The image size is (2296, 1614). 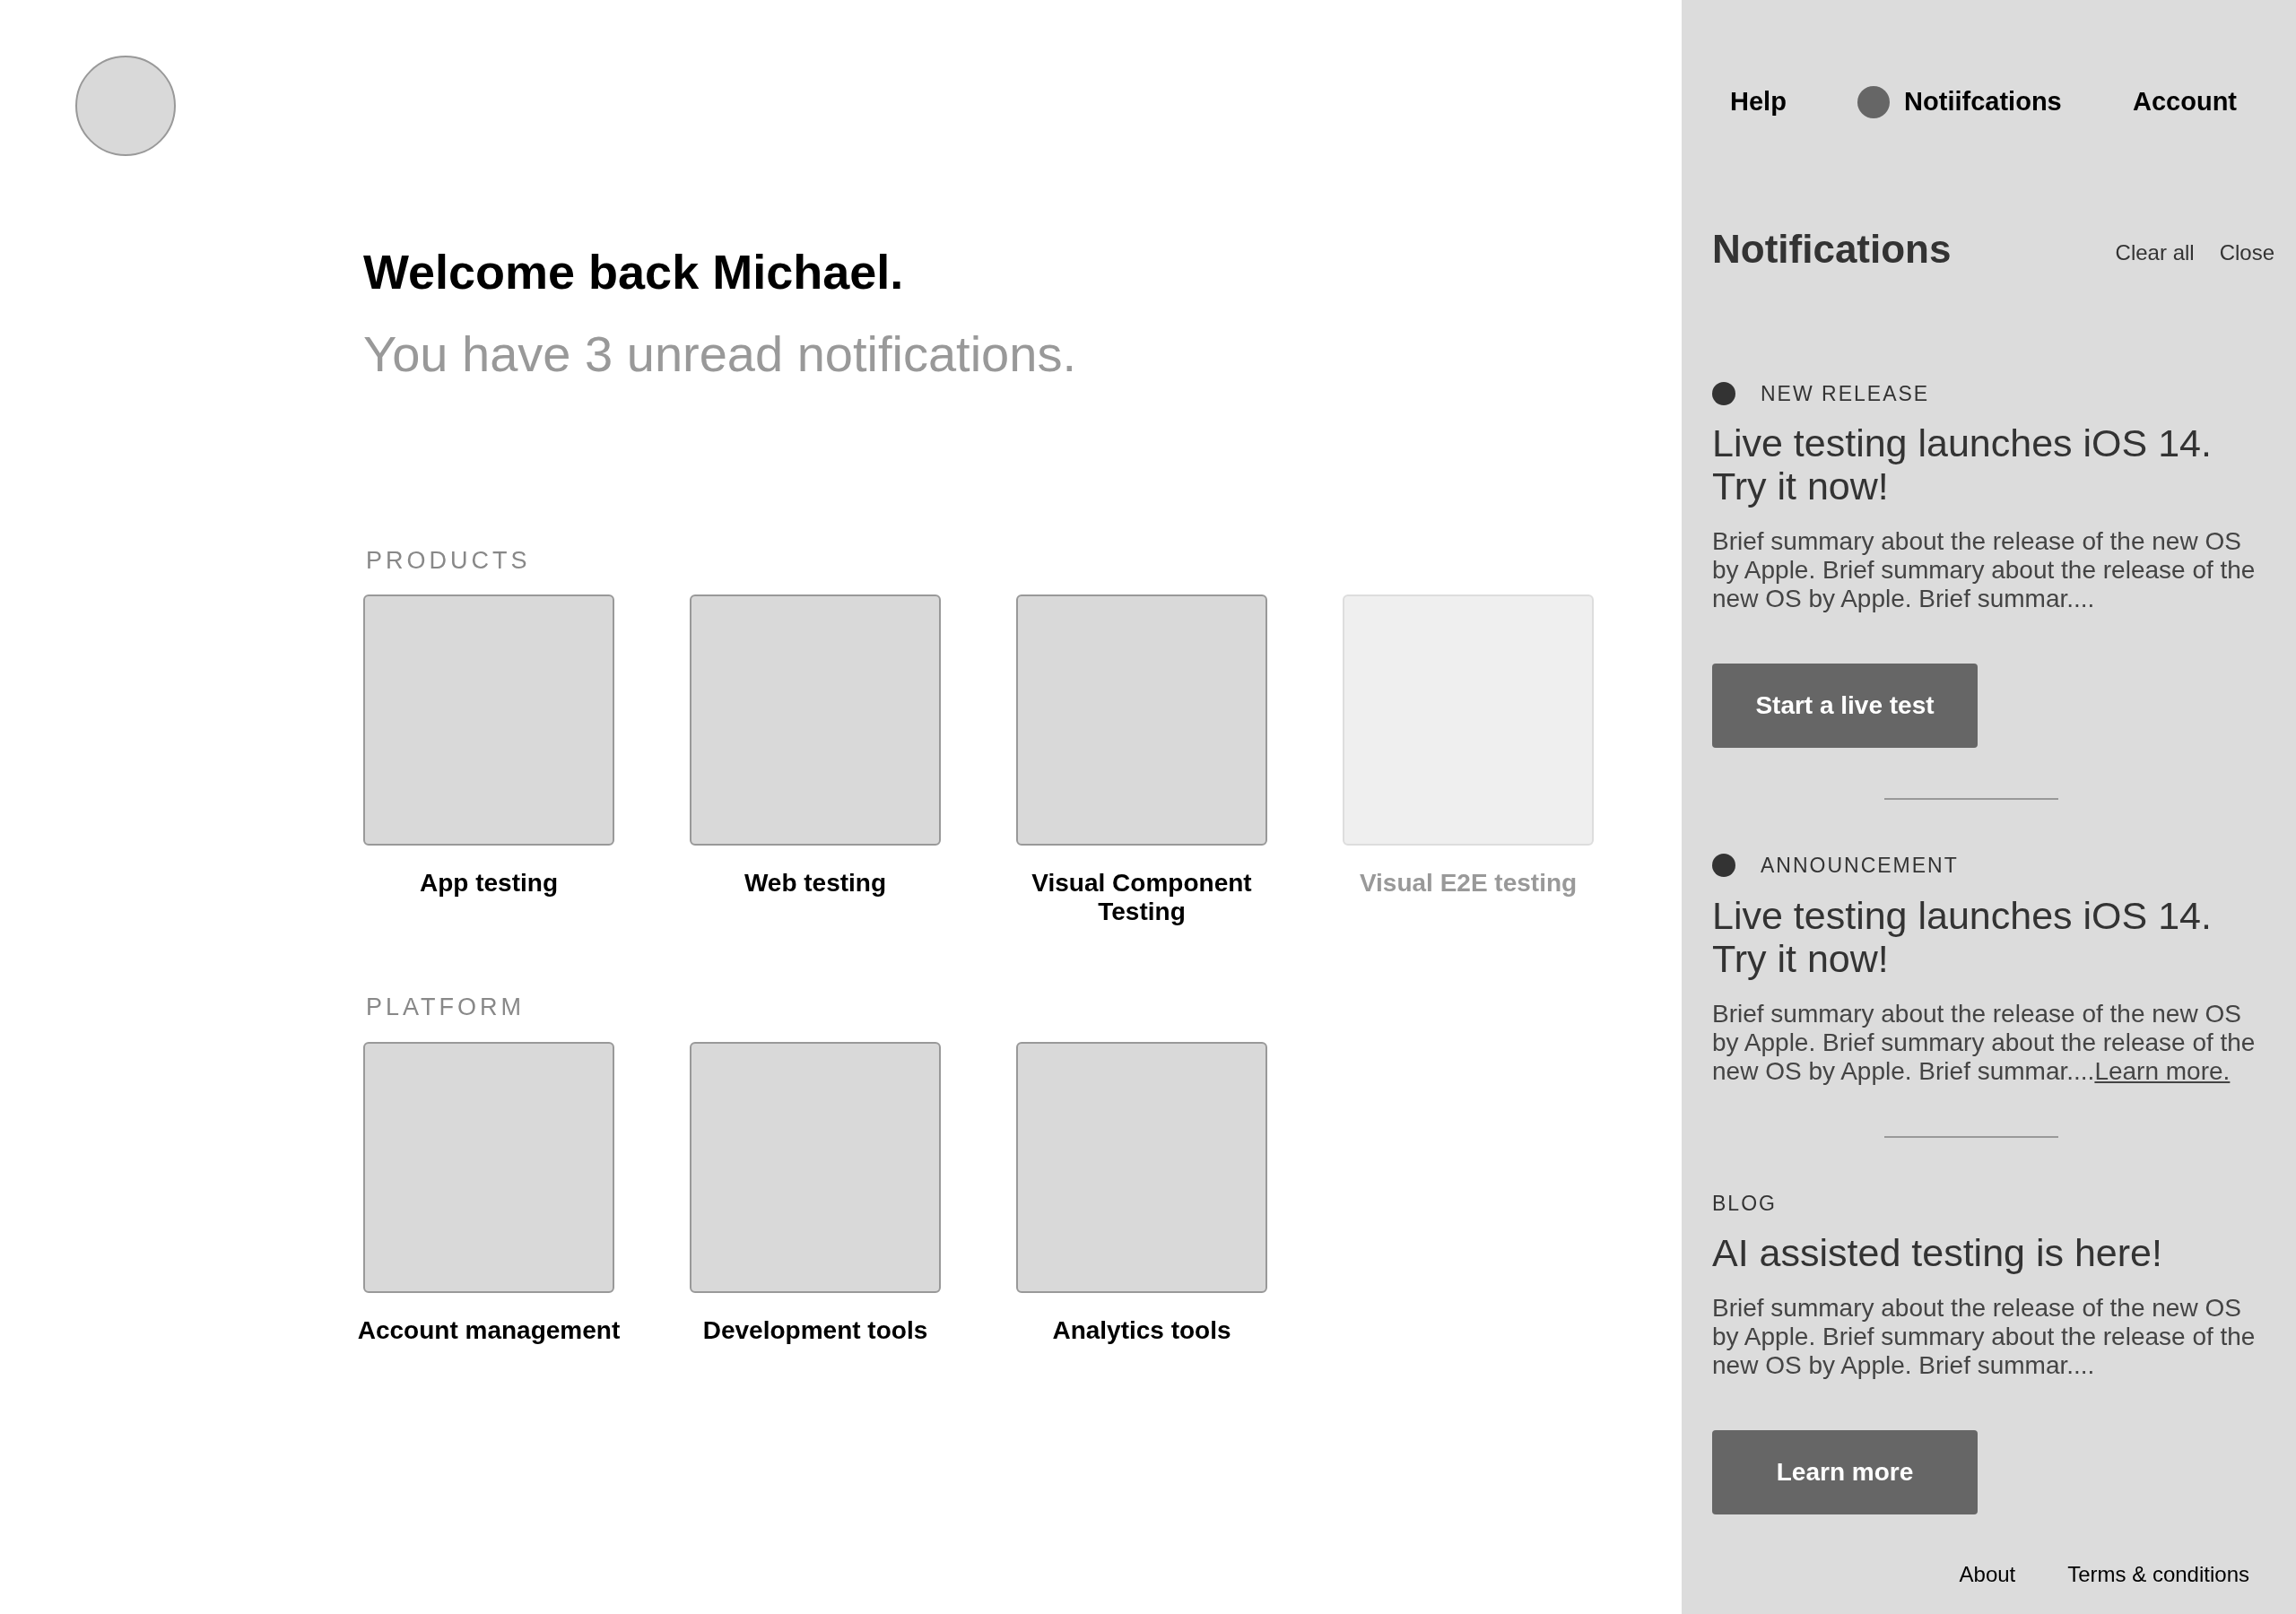 I want to click on section-label: PLATFORM, so click(x=446, y=1007).